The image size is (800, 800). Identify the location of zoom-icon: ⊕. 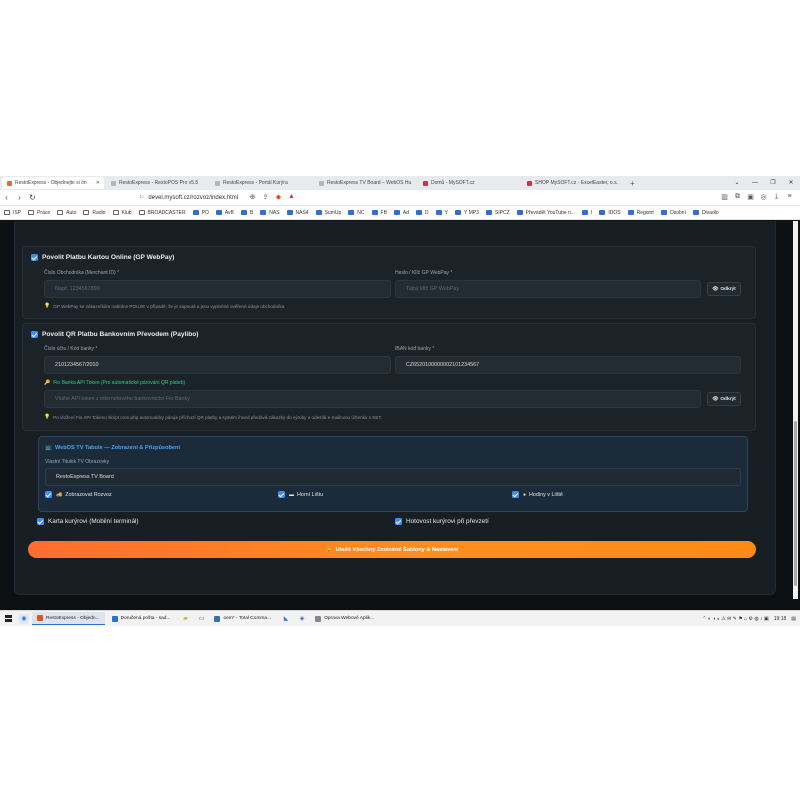
(252, 197).